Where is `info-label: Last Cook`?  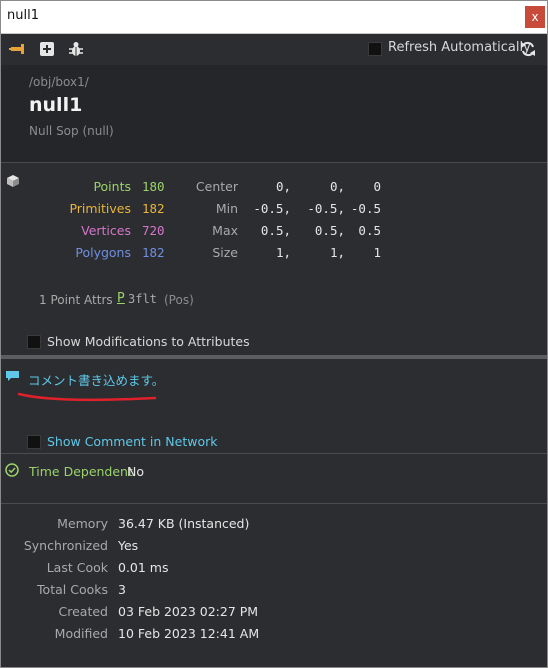
info-label: Last Cook is located at coordinates (77, 567).